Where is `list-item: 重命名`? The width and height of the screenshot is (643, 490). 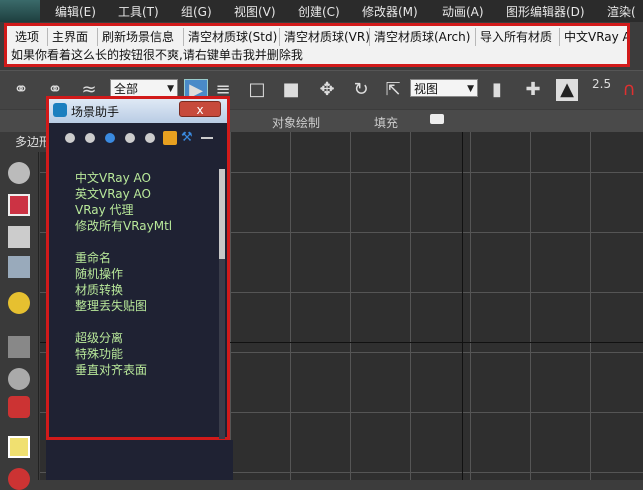 list-item: 重命名 is located at coordinates (93, 257).